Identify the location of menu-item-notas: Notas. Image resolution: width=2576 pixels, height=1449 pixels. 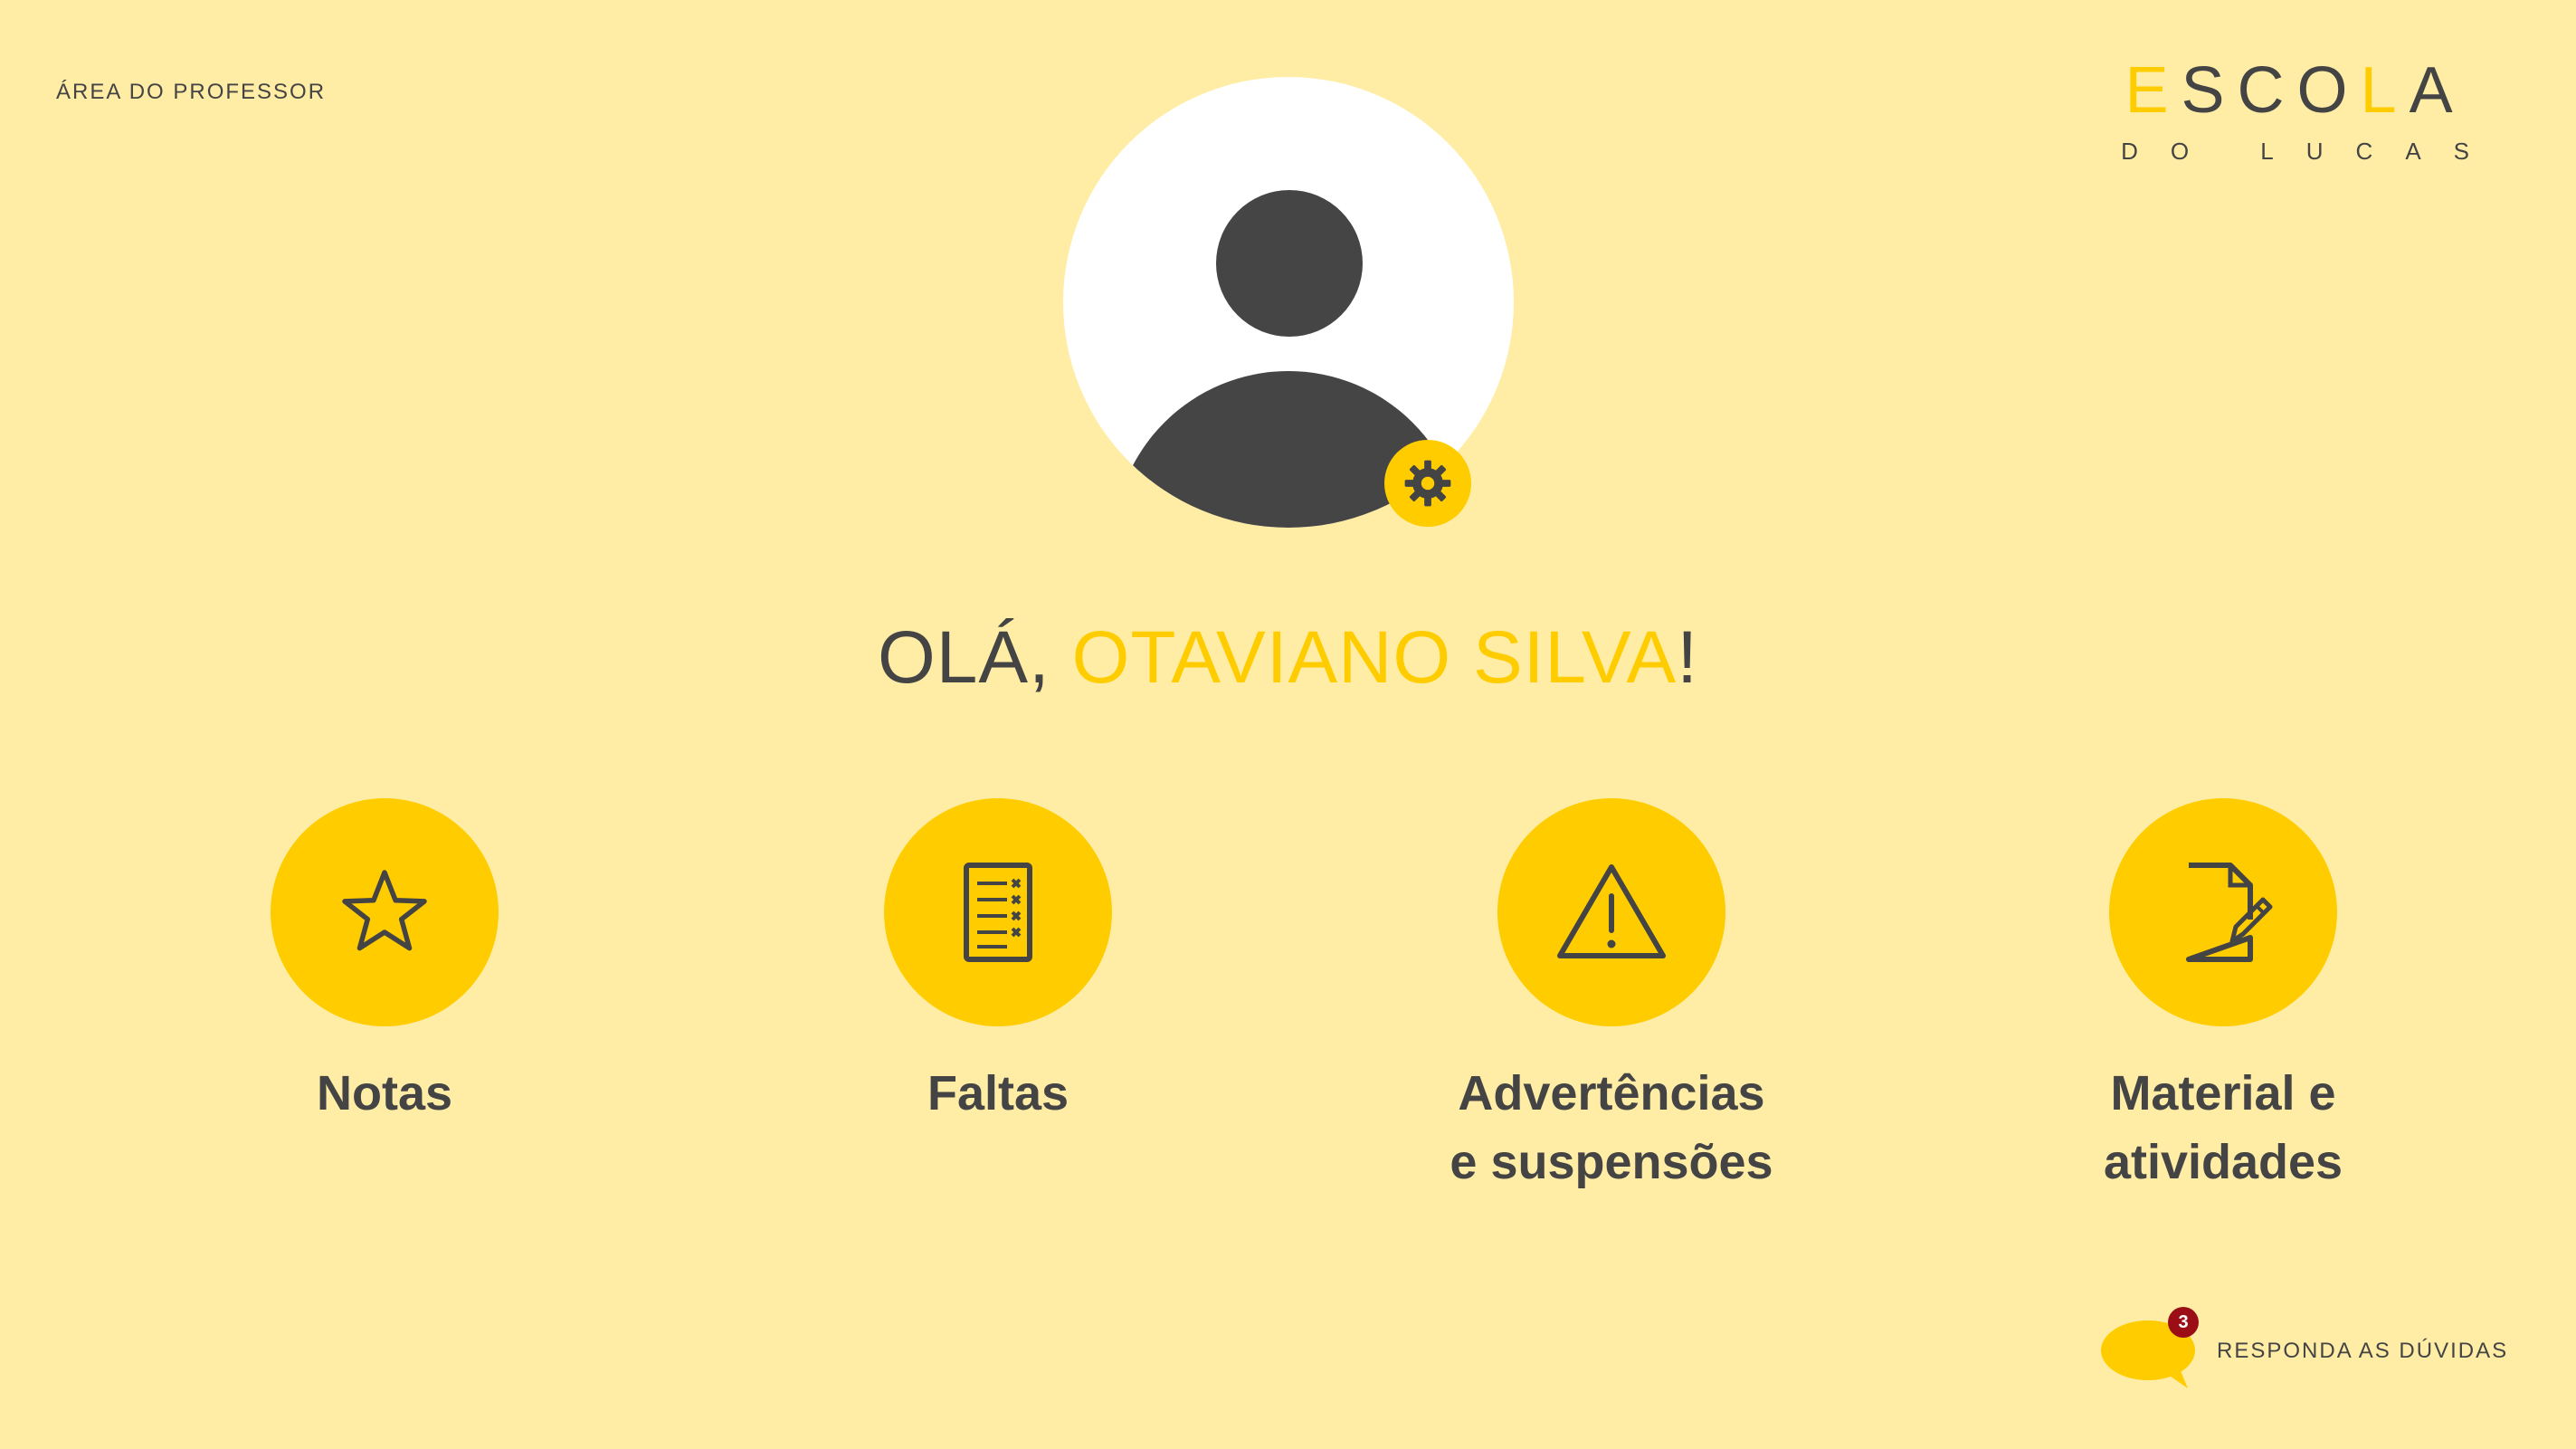
(385, 963).